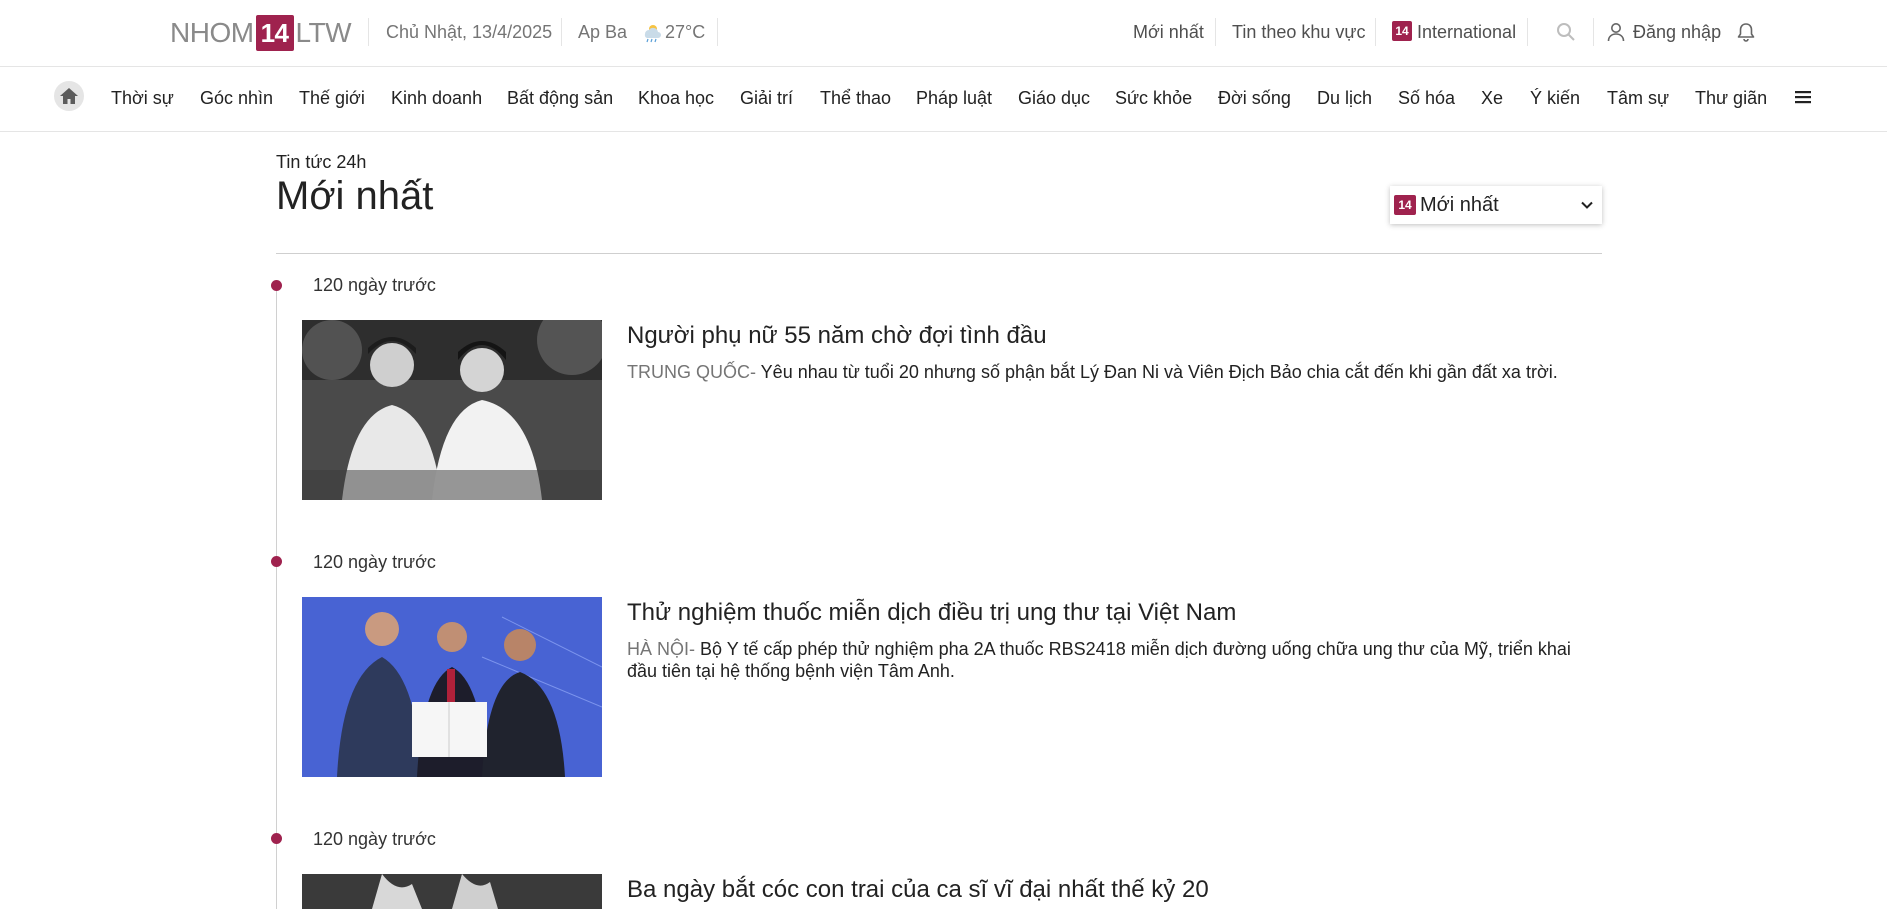 The height and width of the screenshot is (909, 1887). Describe the element at coordinates (1616, 32) in the screenshot. I see `user-icon` at that location.